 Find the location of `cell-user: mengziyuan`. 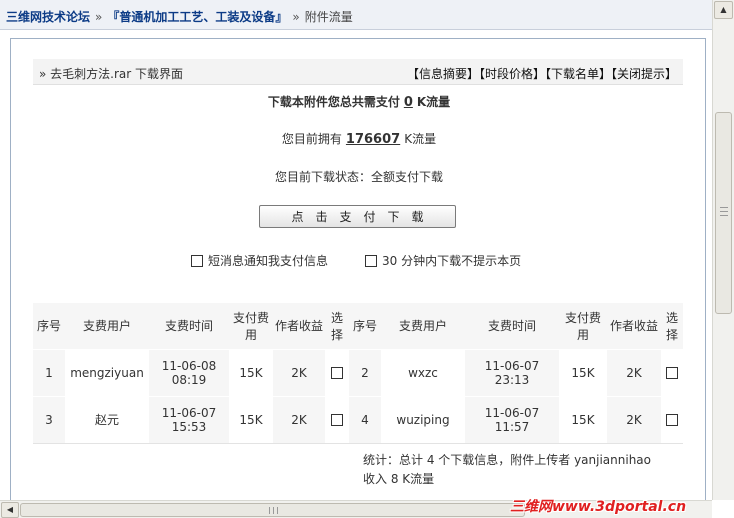

cell-user: mengziyuan is located at coordinates (107, 372).